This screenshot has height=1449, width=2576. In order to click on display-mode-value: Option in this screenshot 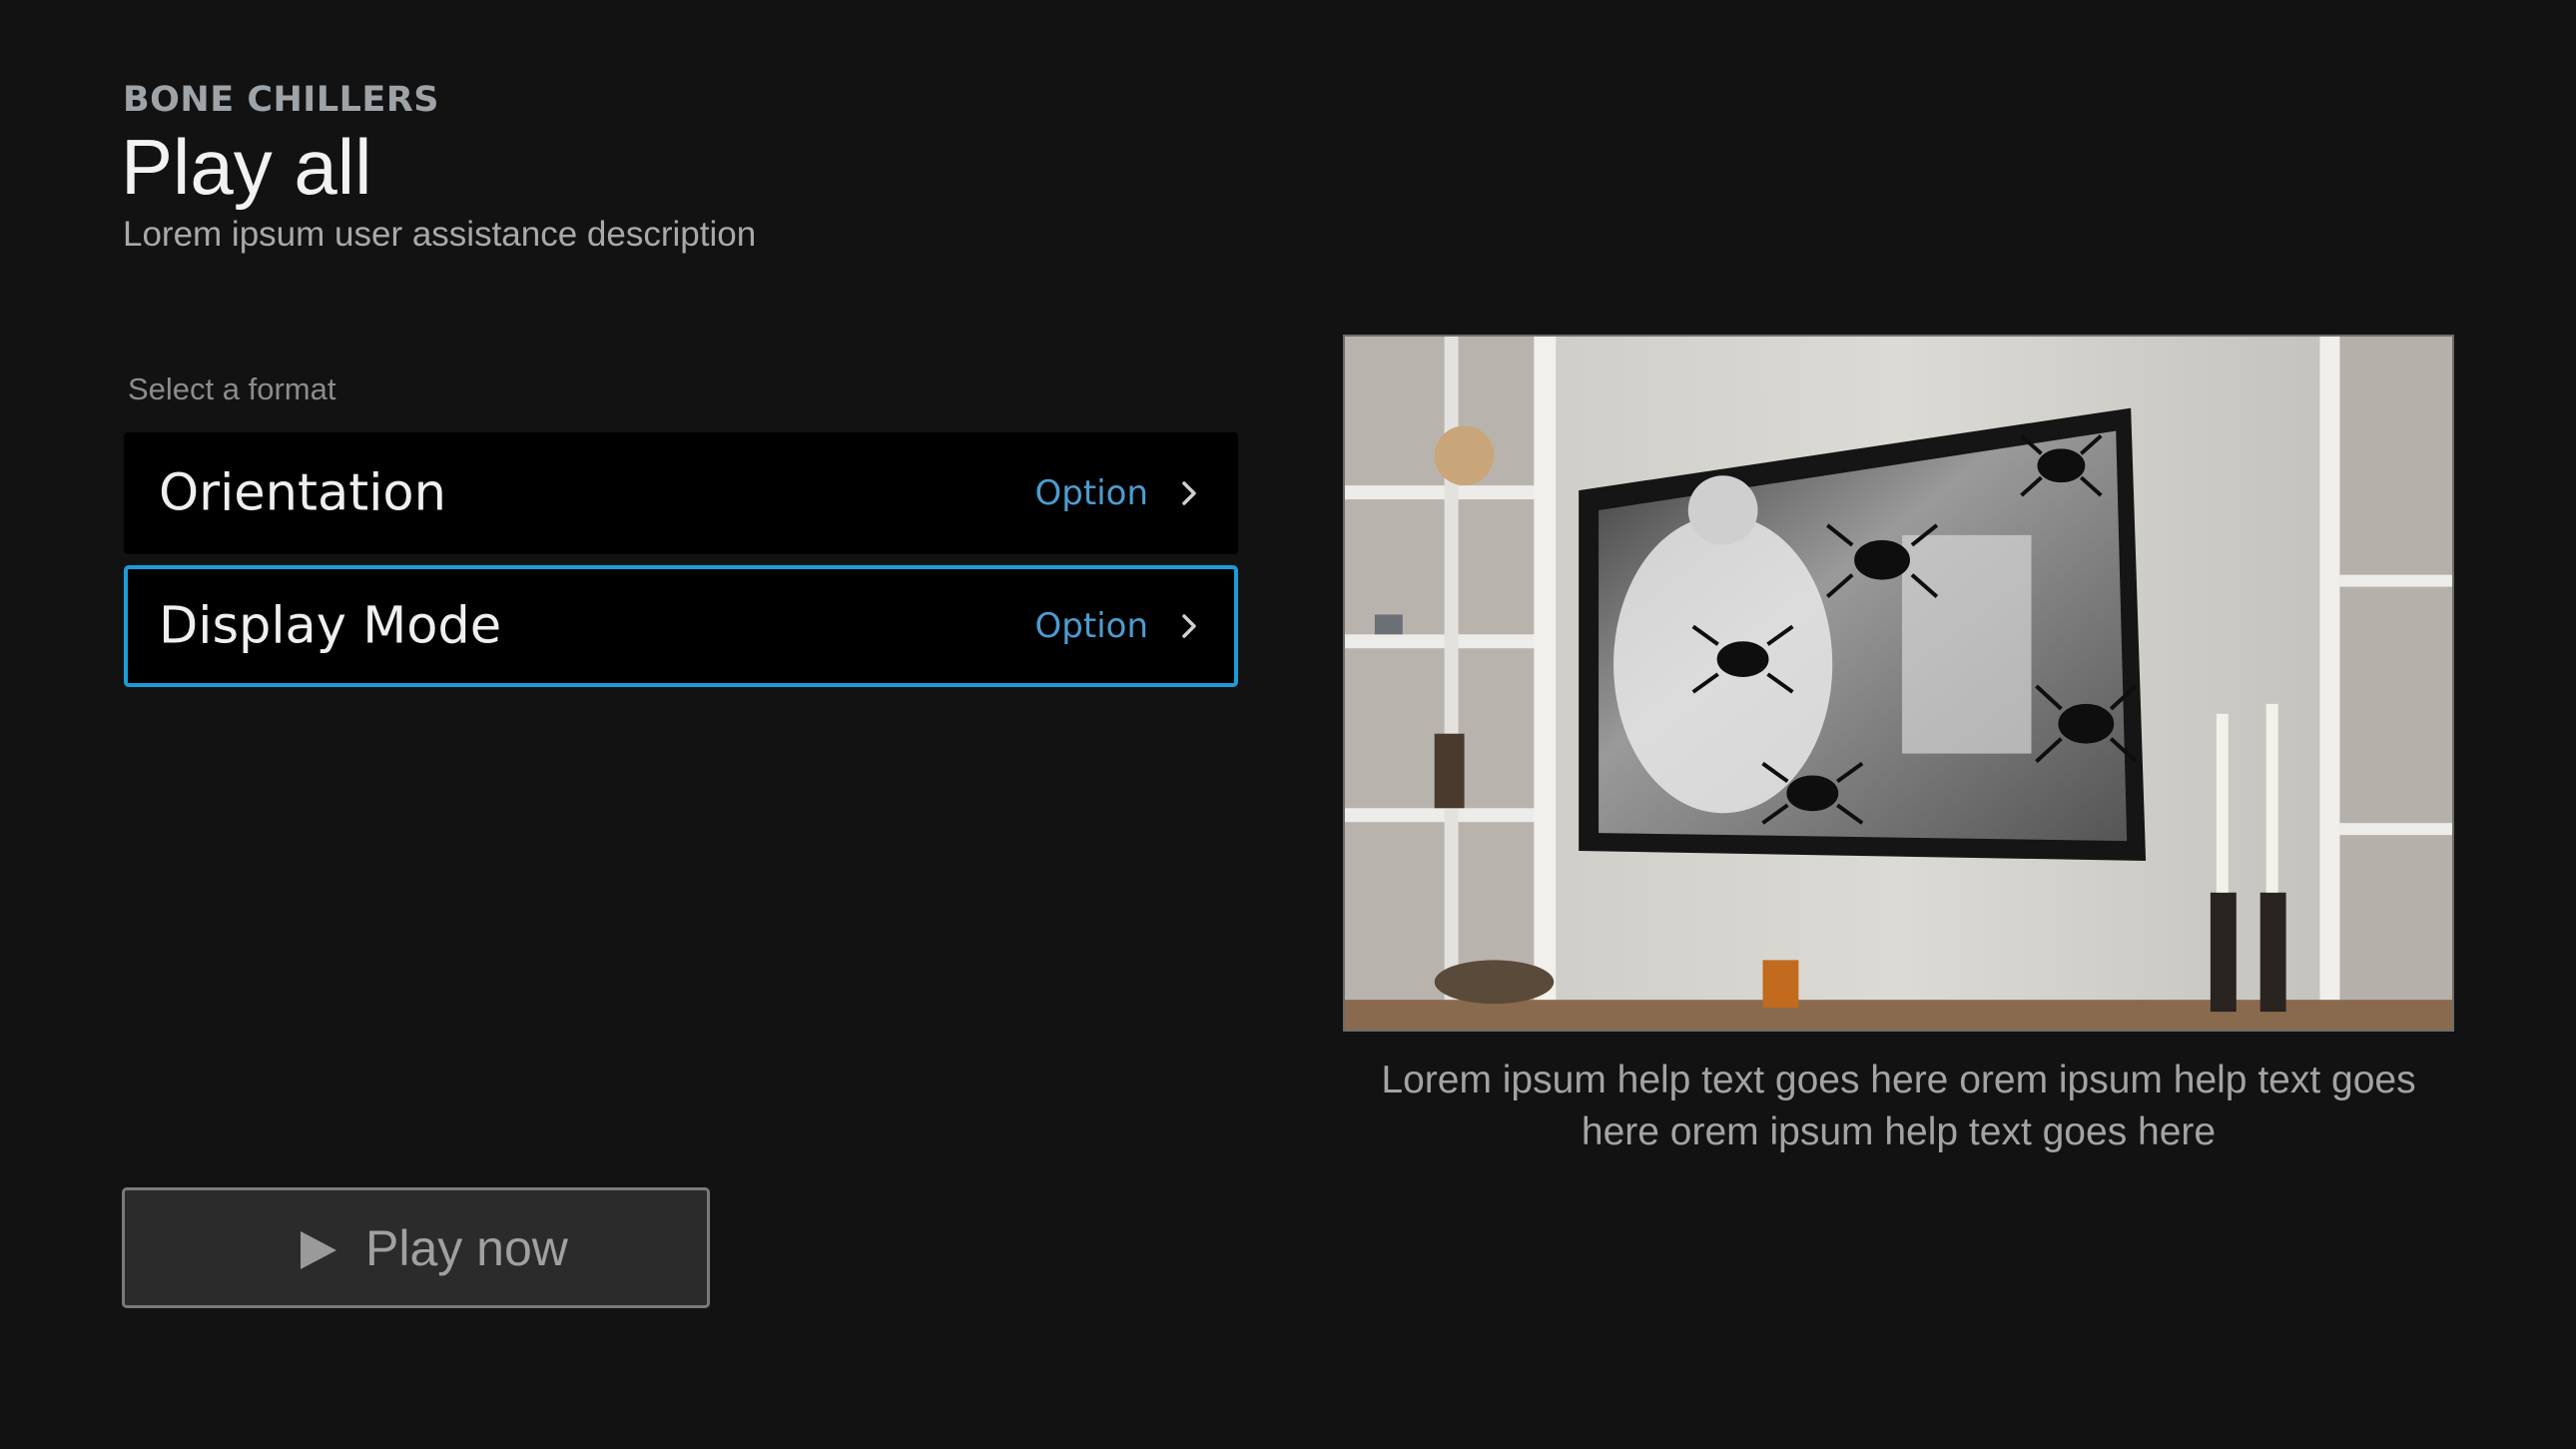, I will do `click(1091, 626)`.